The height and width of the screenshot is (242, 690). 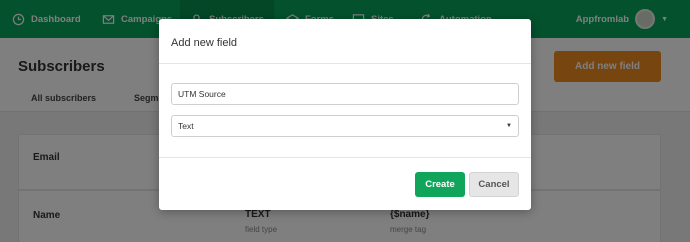 I want to click on field-name-input, so click(x=345, y=94).